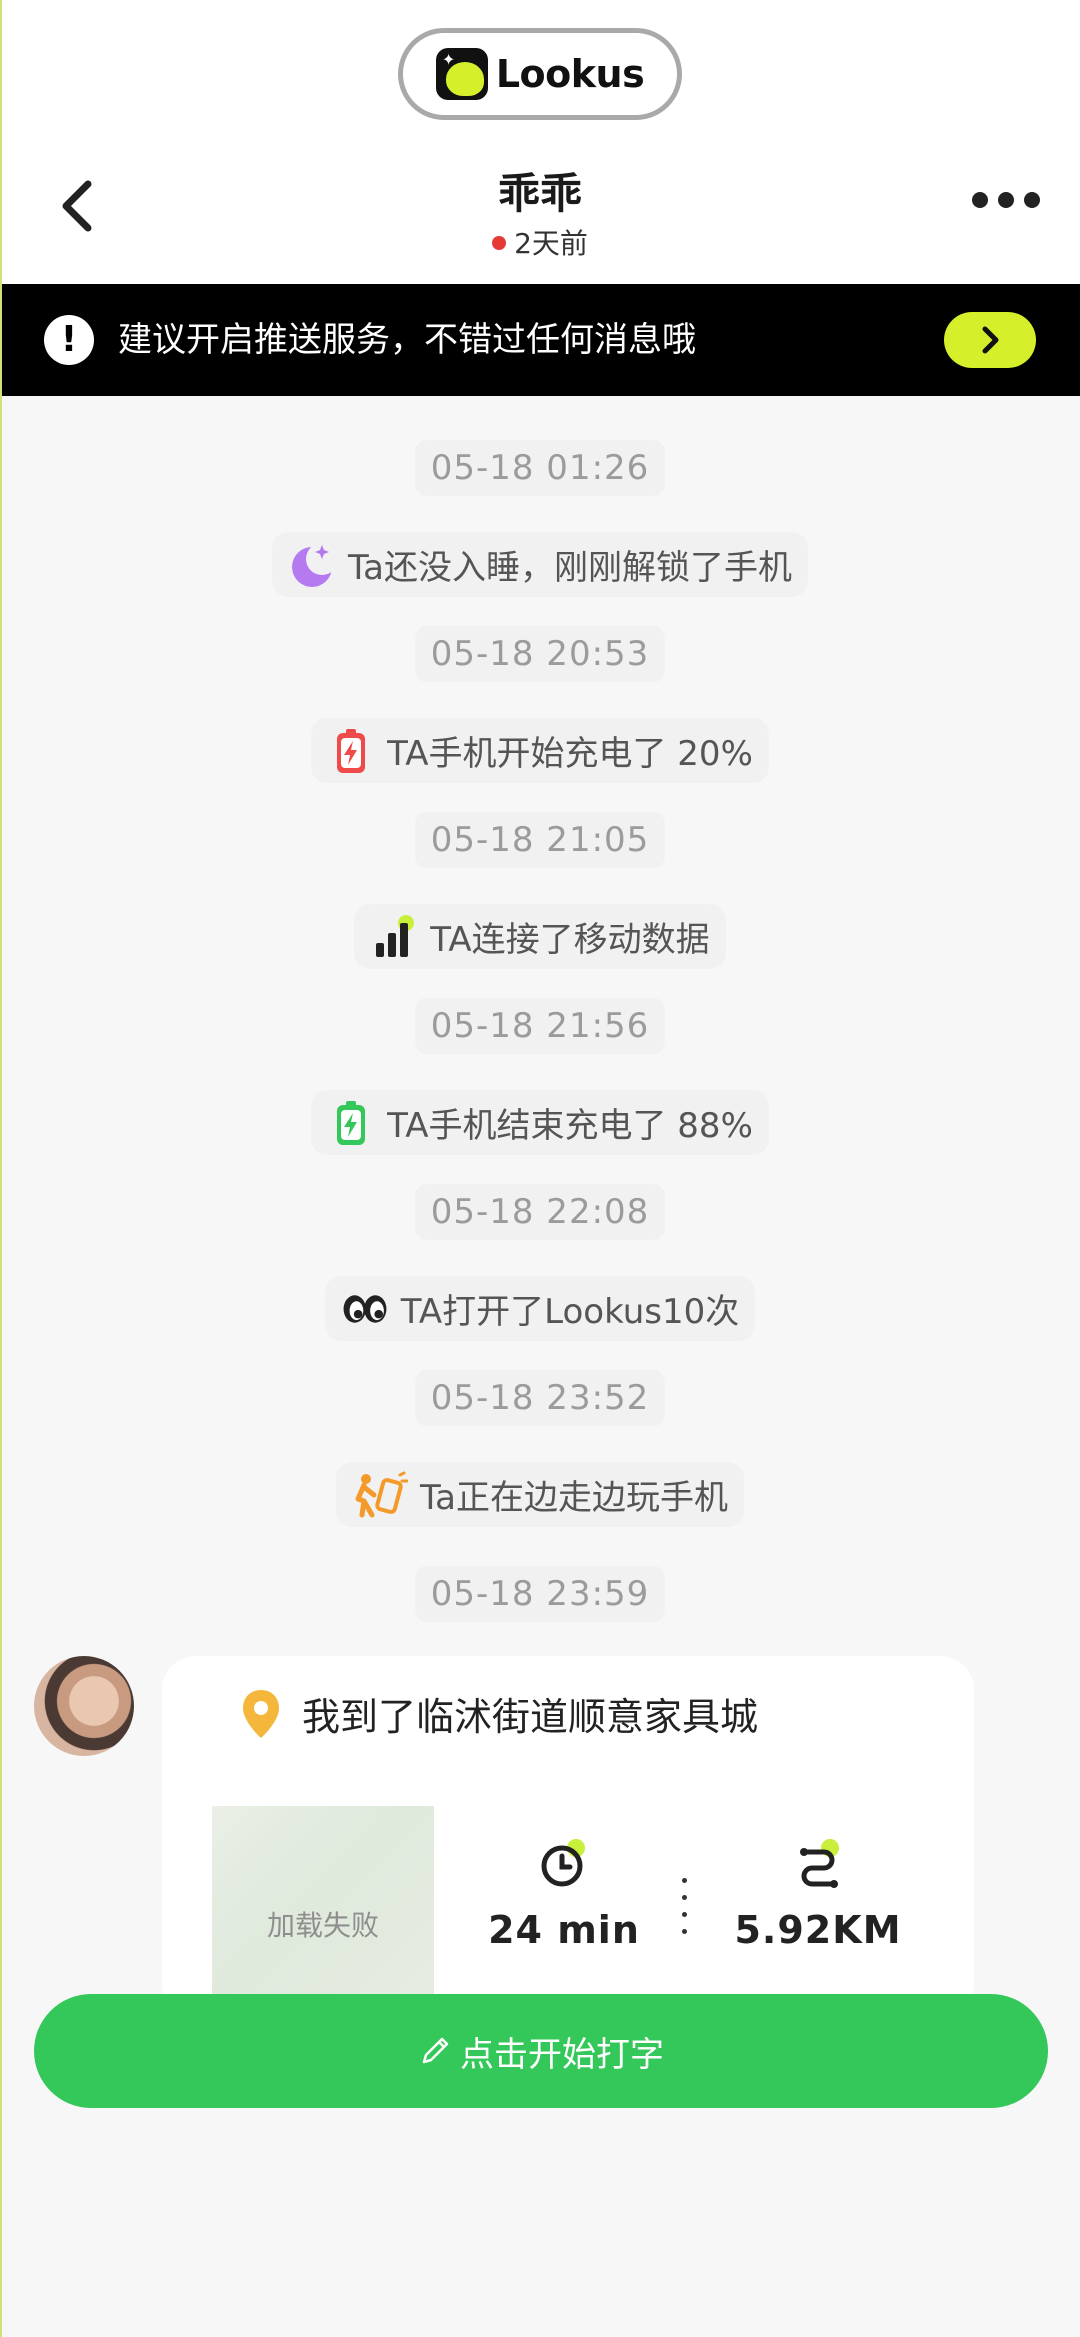 Image resolution: width=1080 pixels, height=2337 pixels. Describe the element at coordinates (540, 1026) in the screenshot. I see `timestamp: 05-18 21:56` at that location.